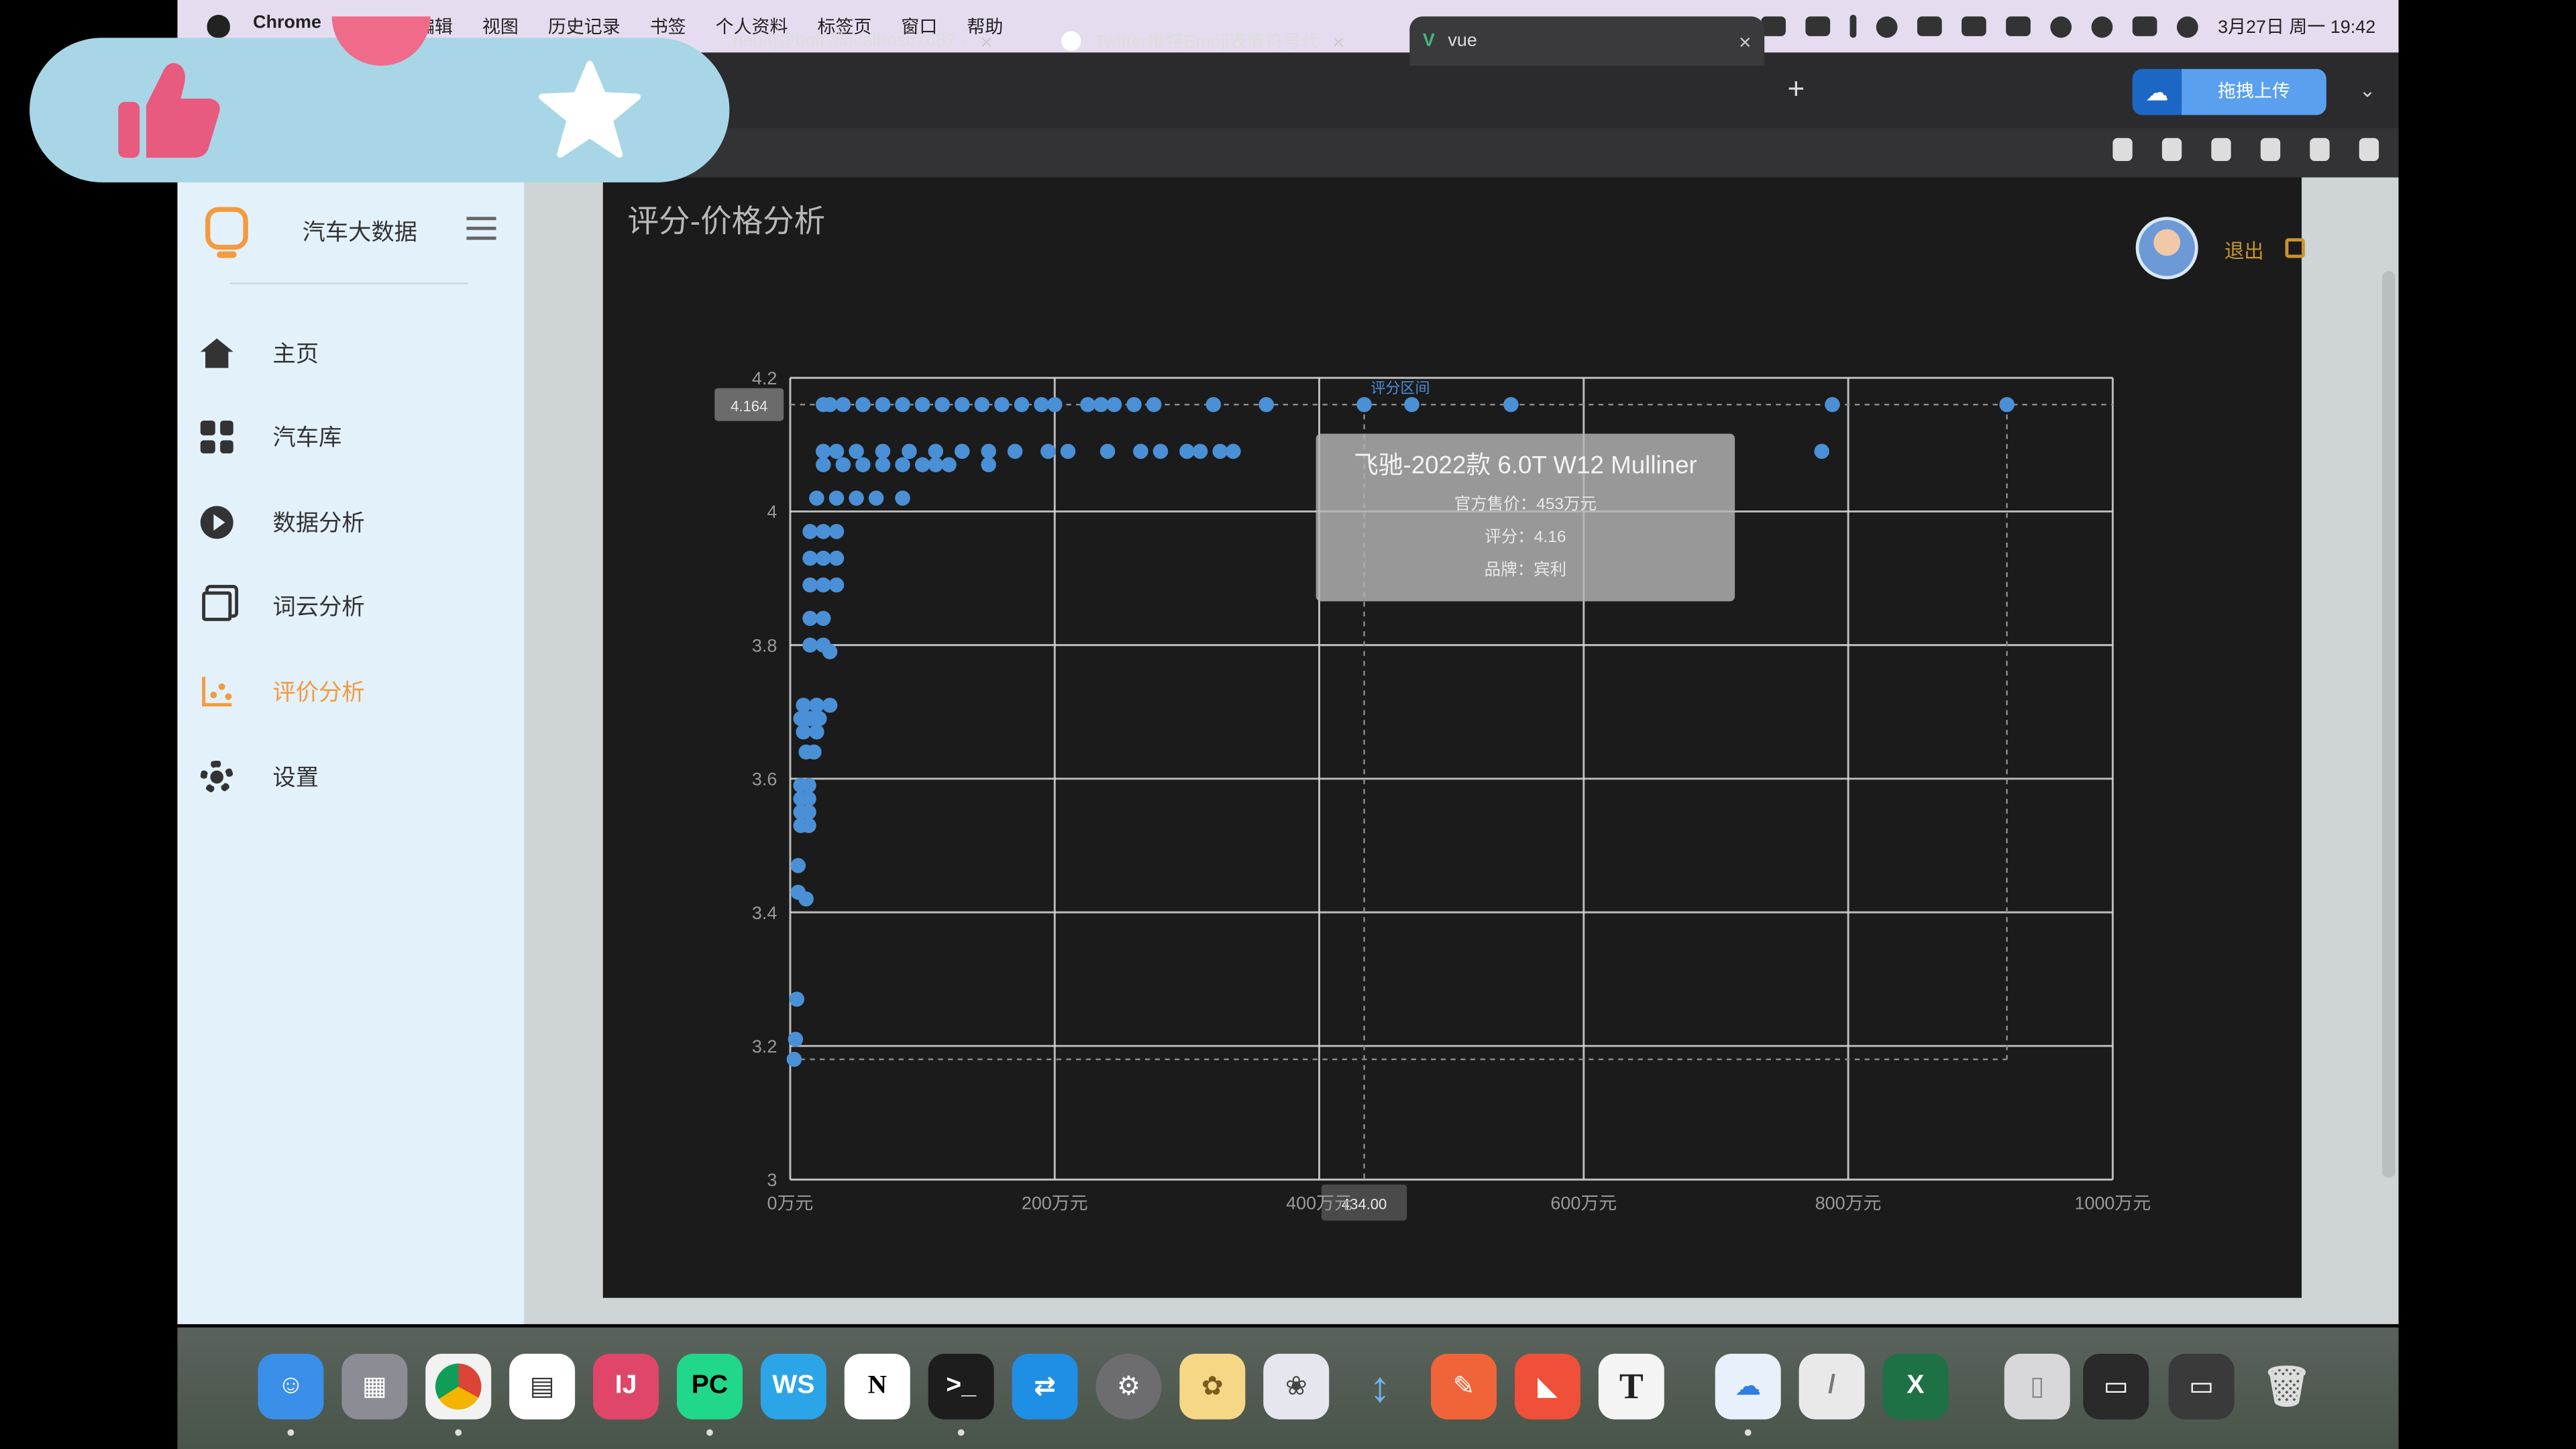  What do you see at coordinates (1796, 89) in the screenshot?
I see `new-tab-button: +` at bounding box center [1796, 89].